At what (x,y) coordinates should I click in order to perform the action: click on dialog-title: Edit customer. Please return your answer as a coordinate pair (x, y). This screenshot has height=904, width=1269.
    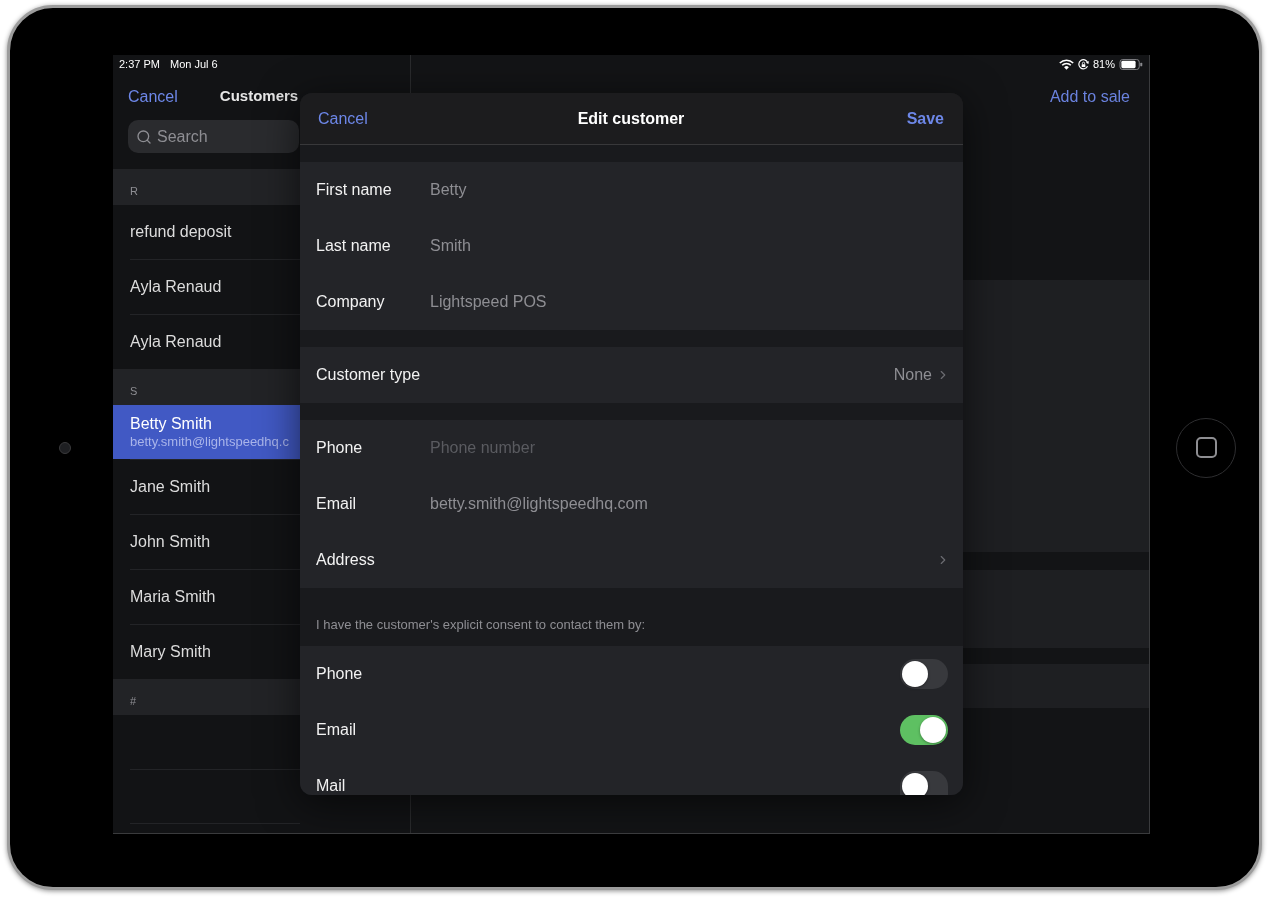
    Looking at the image, I should click on (631, 118).